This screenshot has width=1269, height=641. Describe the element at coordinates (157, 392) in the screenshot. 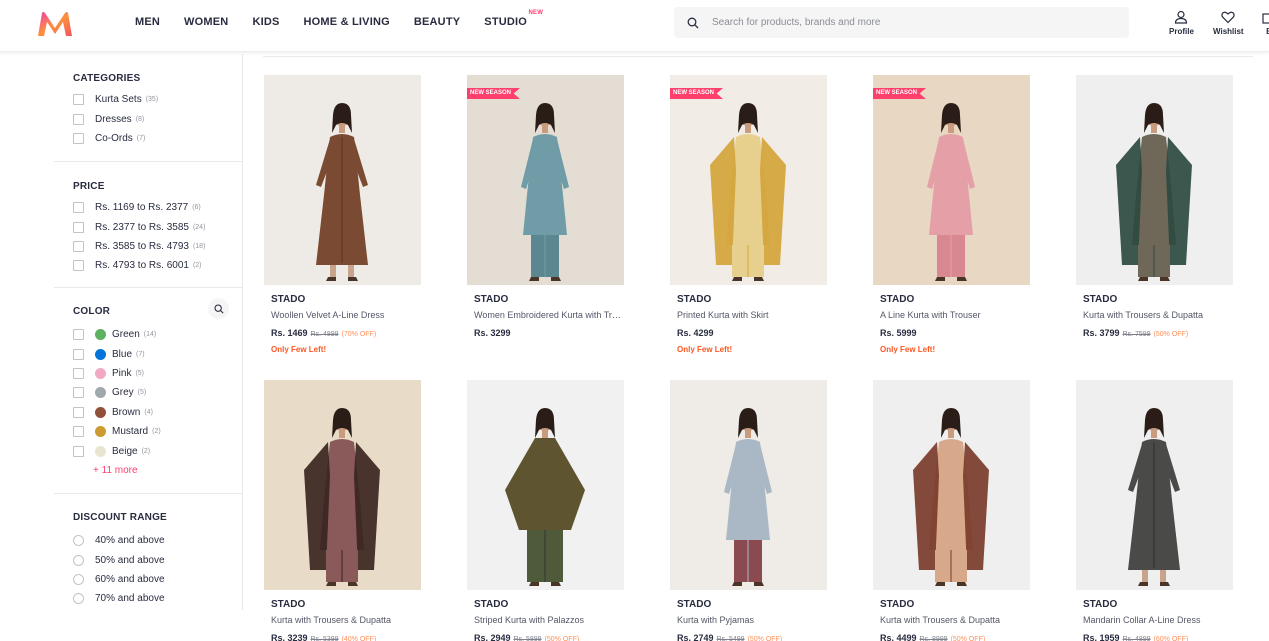

I see `color-option: Grey (5)` at that location.